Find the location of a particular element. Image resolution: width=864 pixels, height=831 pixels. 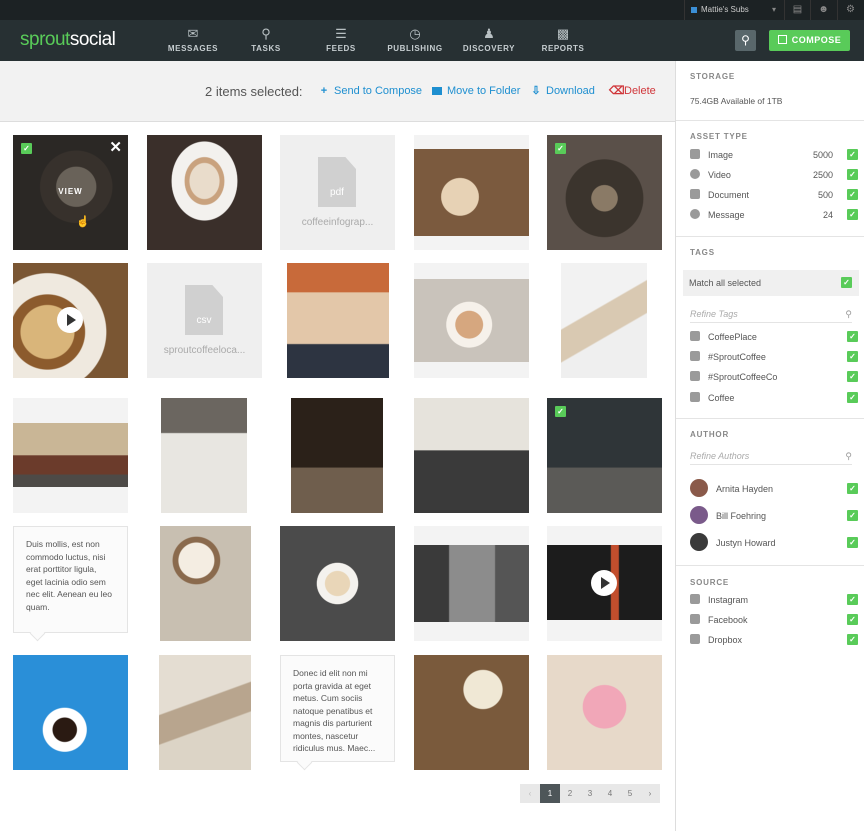

plus-icon: + is located at coordinates (324, 91).